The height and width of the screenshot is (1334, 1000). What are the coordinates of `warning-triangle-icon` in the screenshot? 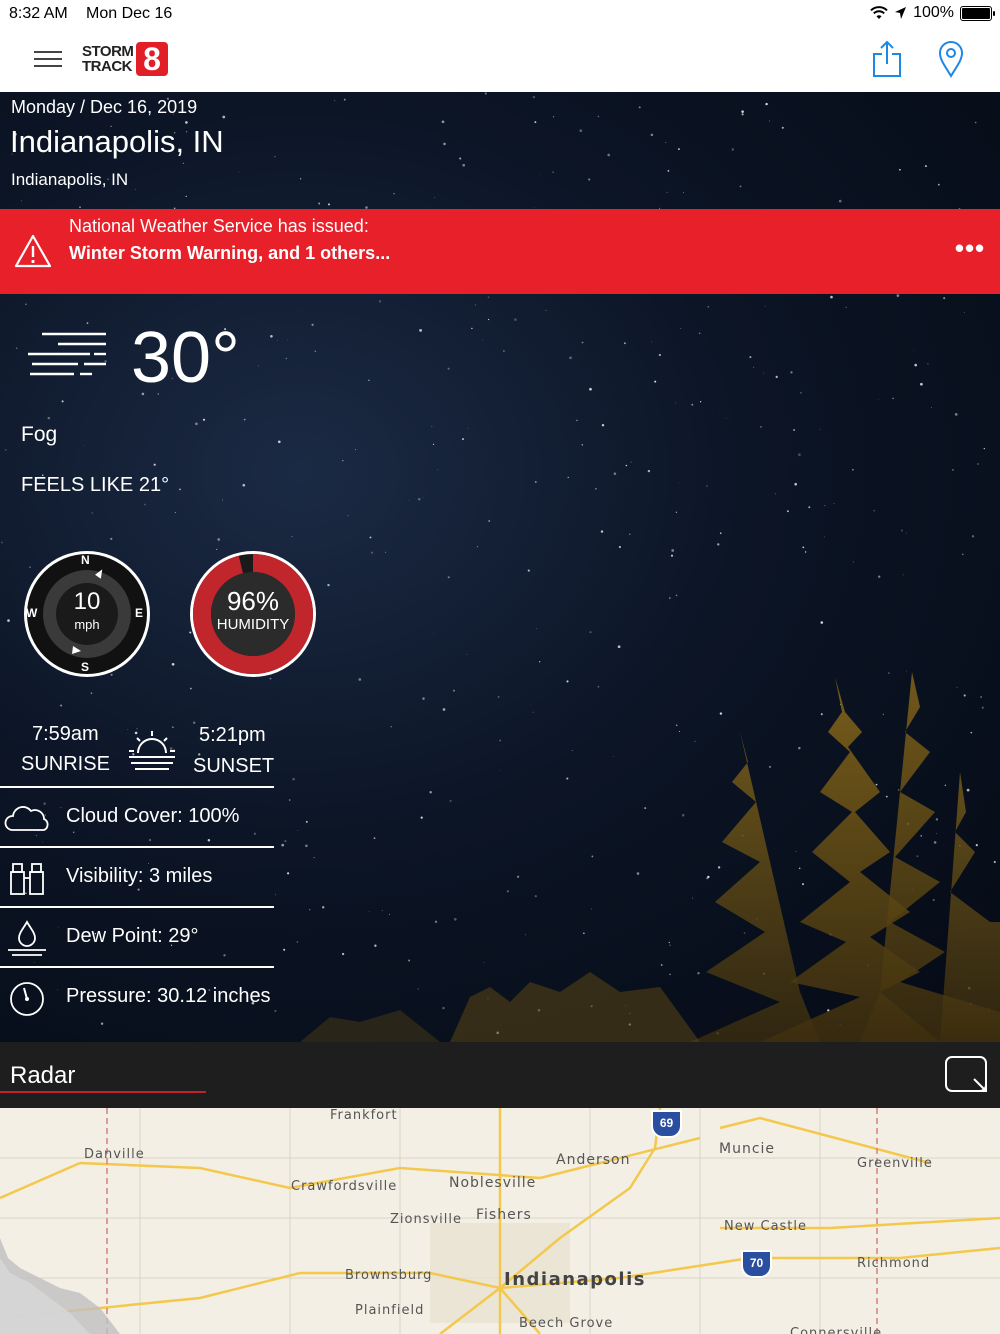 It's located at (33, 251).